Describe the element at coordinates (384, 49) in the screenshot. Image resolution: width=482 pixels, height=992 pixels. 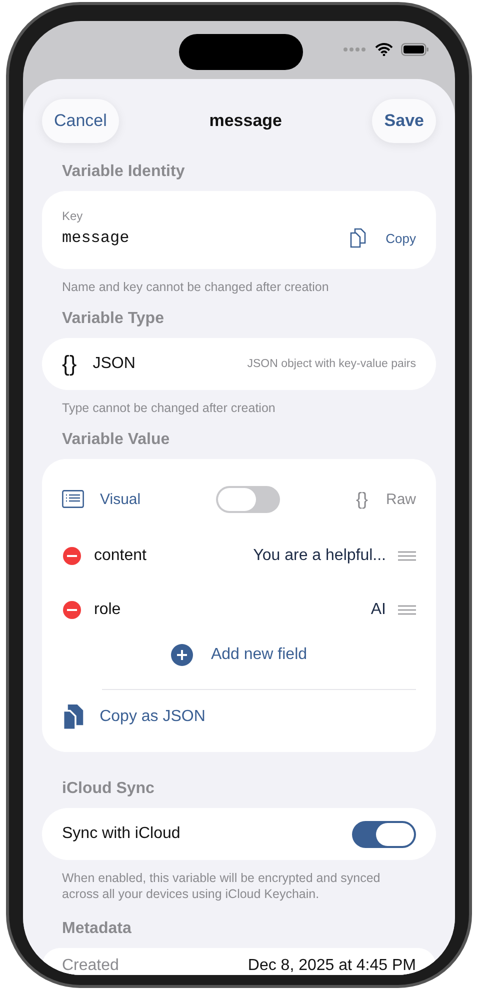
I see `wifi-icon` at that location.